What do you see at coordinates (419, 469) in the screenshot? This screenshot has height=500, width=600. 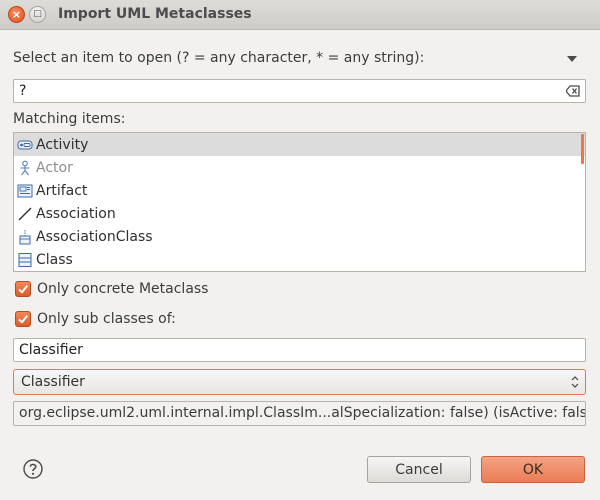 I see `cancel-button: Cancel` at bounding box center [419, 469].